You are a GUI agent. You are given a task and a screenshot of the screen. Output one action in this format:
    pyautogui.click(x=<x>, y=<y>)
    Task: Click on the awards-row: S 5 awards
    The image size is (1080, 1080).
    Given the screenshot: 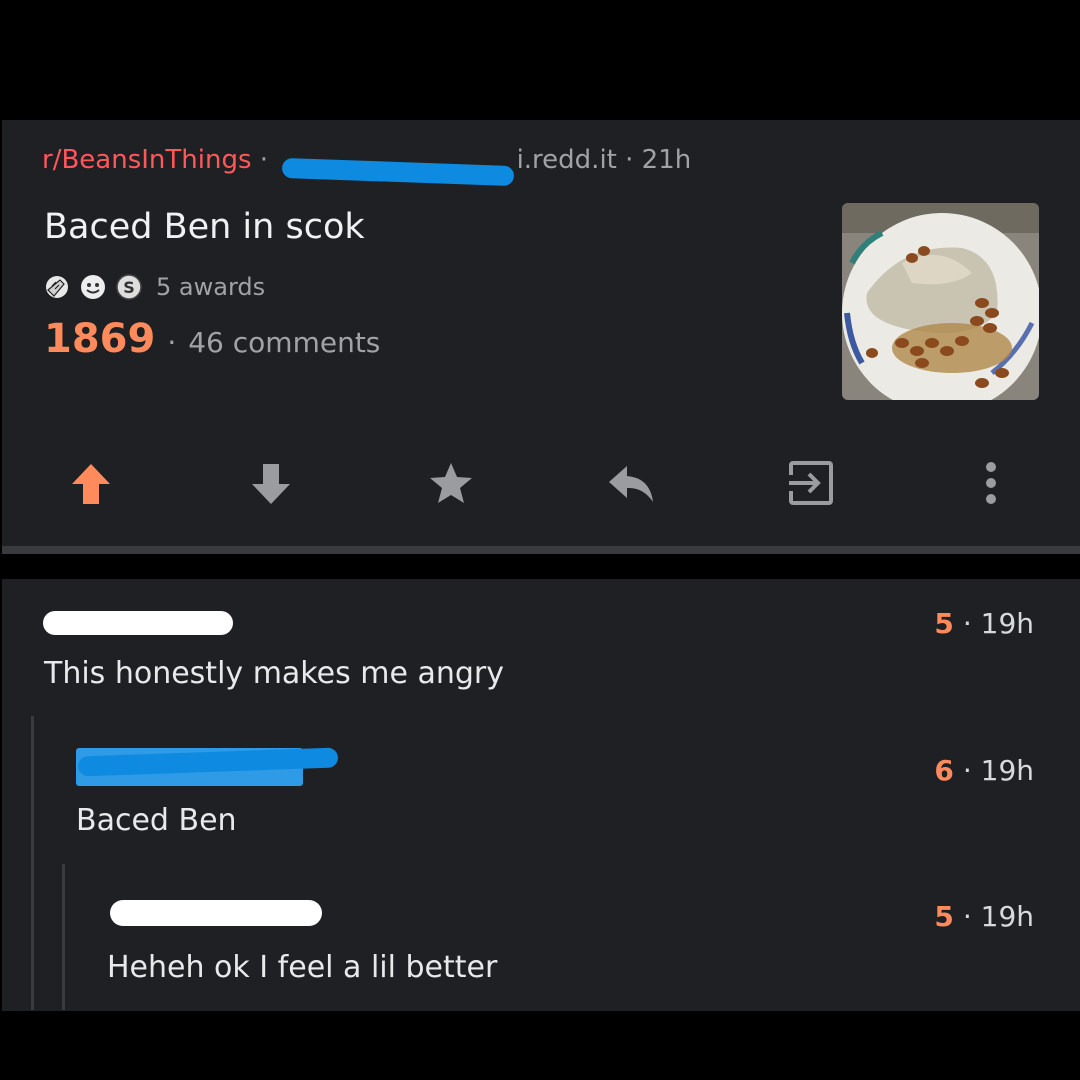 What is the action you would take?
    pyautogui.click(x=153, y=287)
    